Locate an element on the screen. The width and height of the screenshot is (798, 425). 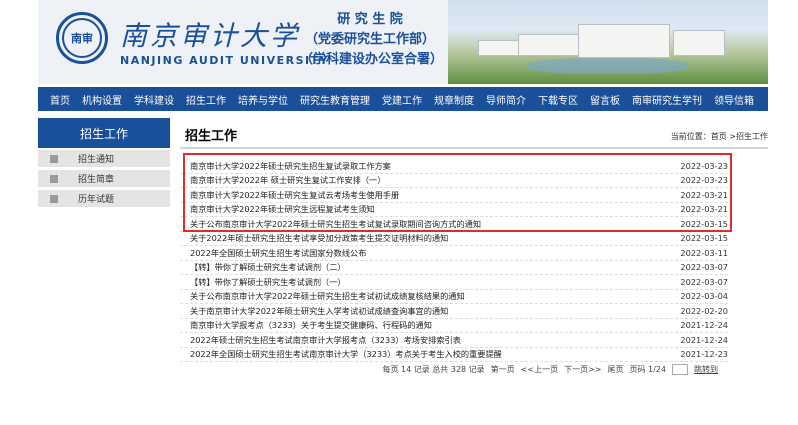
university-logo: 南审 is located at coordinates (82, 38).